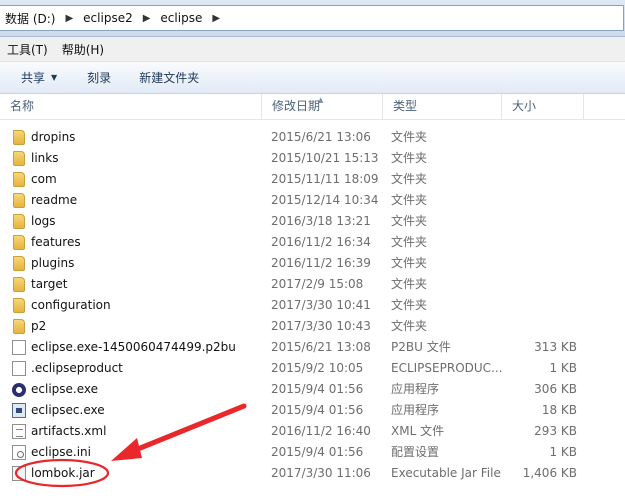 Image resolution: width=625 pixels, height=502 pixels. What do you see at coordinates (321, 431) in the screenshot?
I see `file-date: 2016/11/2 16:40` at bounding box center [321, 431].